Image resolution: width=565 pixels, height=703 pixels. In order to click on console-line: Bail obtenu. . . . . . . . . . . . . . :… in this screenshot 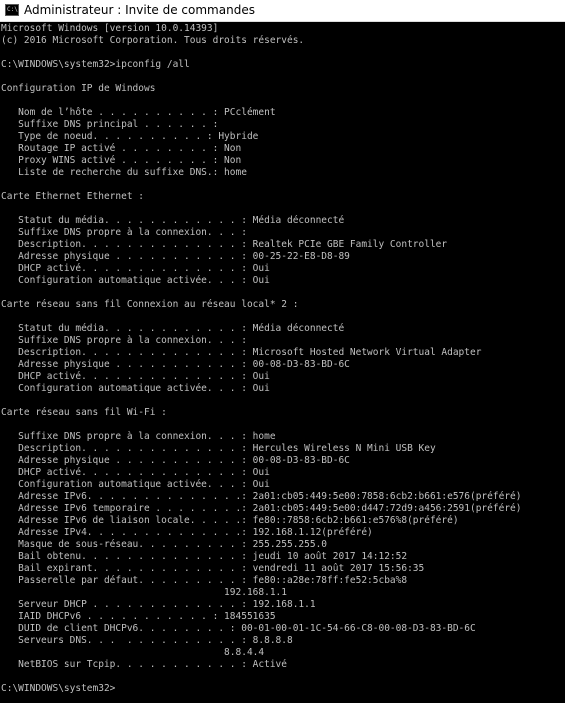, I will do `click(204, 556)`.